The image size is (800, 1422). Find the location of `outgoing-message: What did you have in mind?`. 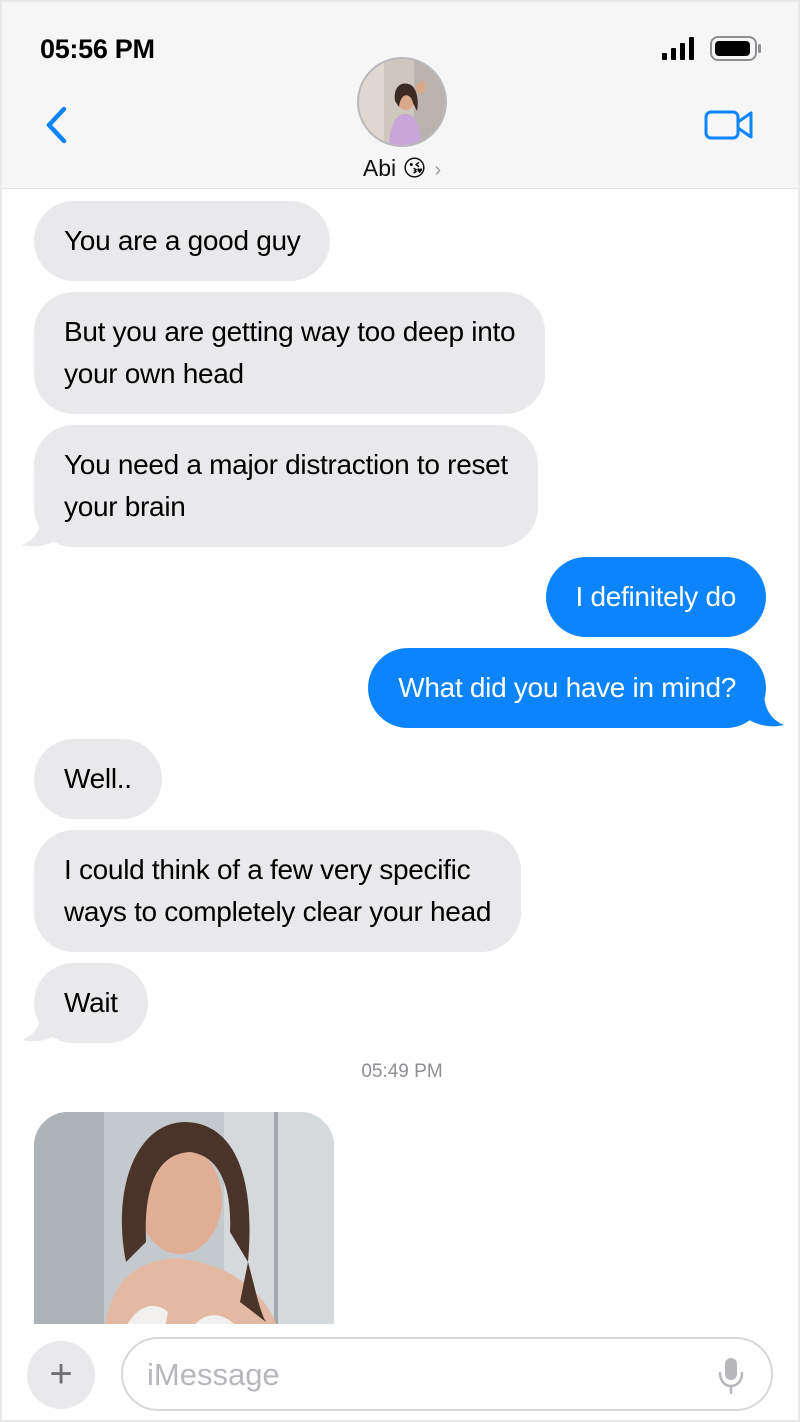

outgoing-message: What did you have in mind? is located at coordinates (567, 688).